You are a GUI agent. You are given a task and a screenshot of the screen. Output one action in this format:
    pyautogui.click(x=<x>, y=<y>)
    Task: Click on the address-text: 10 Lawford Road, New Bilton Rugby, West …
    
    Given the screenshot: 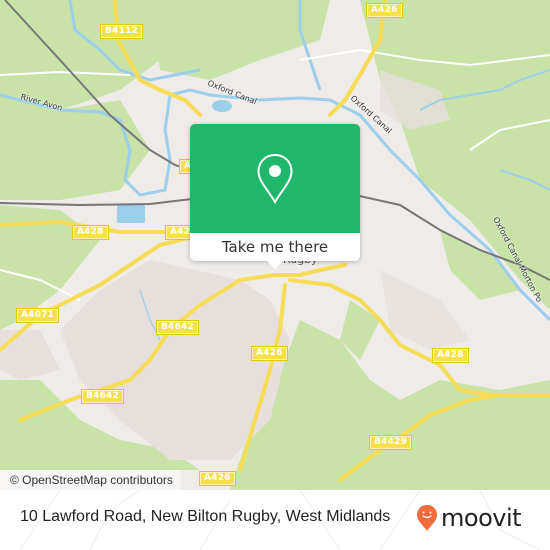 What is the action you would take?
    pyautogui.click(x=205, y=516)
    